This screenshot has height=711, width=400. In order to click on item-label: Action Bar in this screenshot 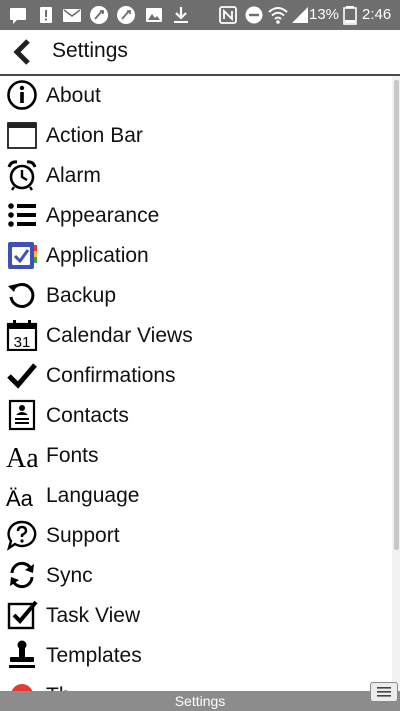, I will do `click(94, 135)`.